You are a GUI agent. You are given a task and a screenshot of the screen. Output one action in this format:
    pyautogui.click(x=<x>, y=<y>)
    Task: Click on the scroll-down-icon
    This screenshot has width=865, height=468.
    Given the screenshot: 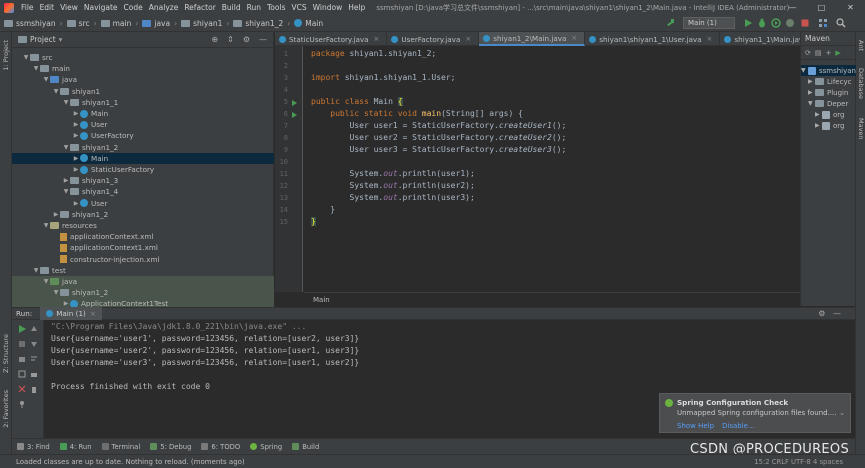 What is the action you would take?
    pyautogui.click(x=34, y=344)
    